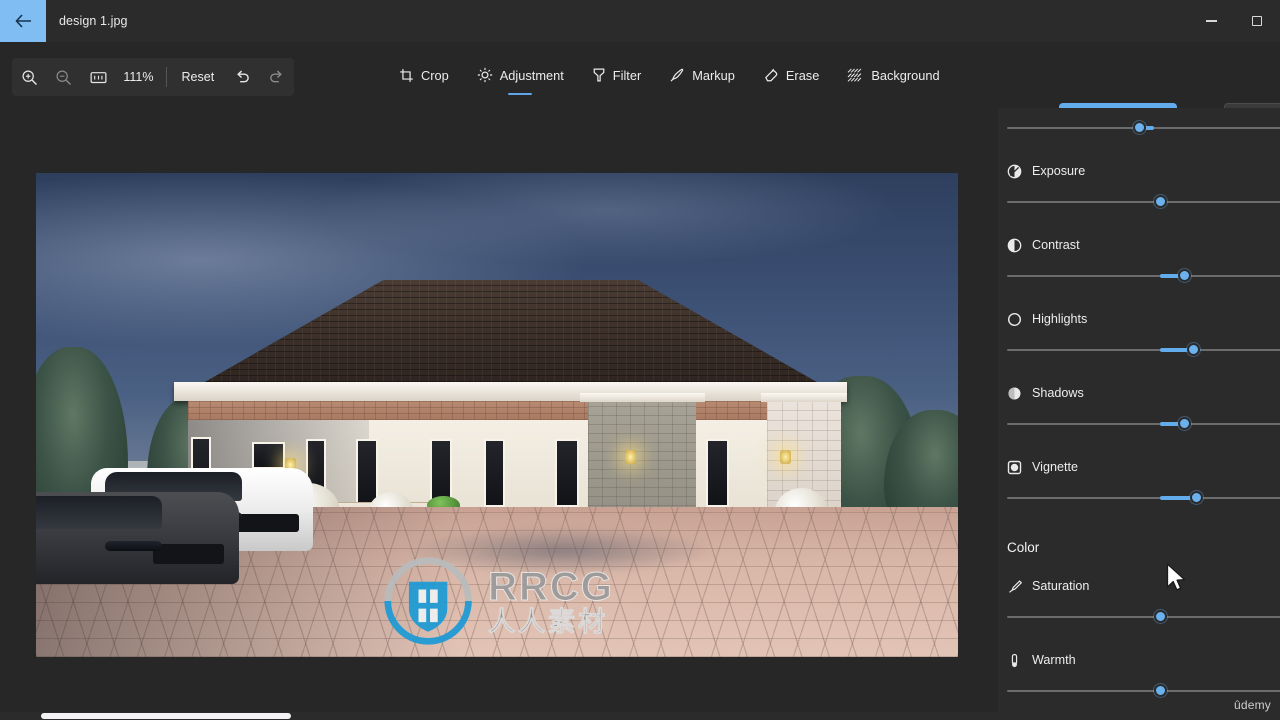 This screenshot has height=720, width=1280. Describe the element at coordinates (499, 716) in the screenshot. I see `horizontal-scrollbar-track` at that location.